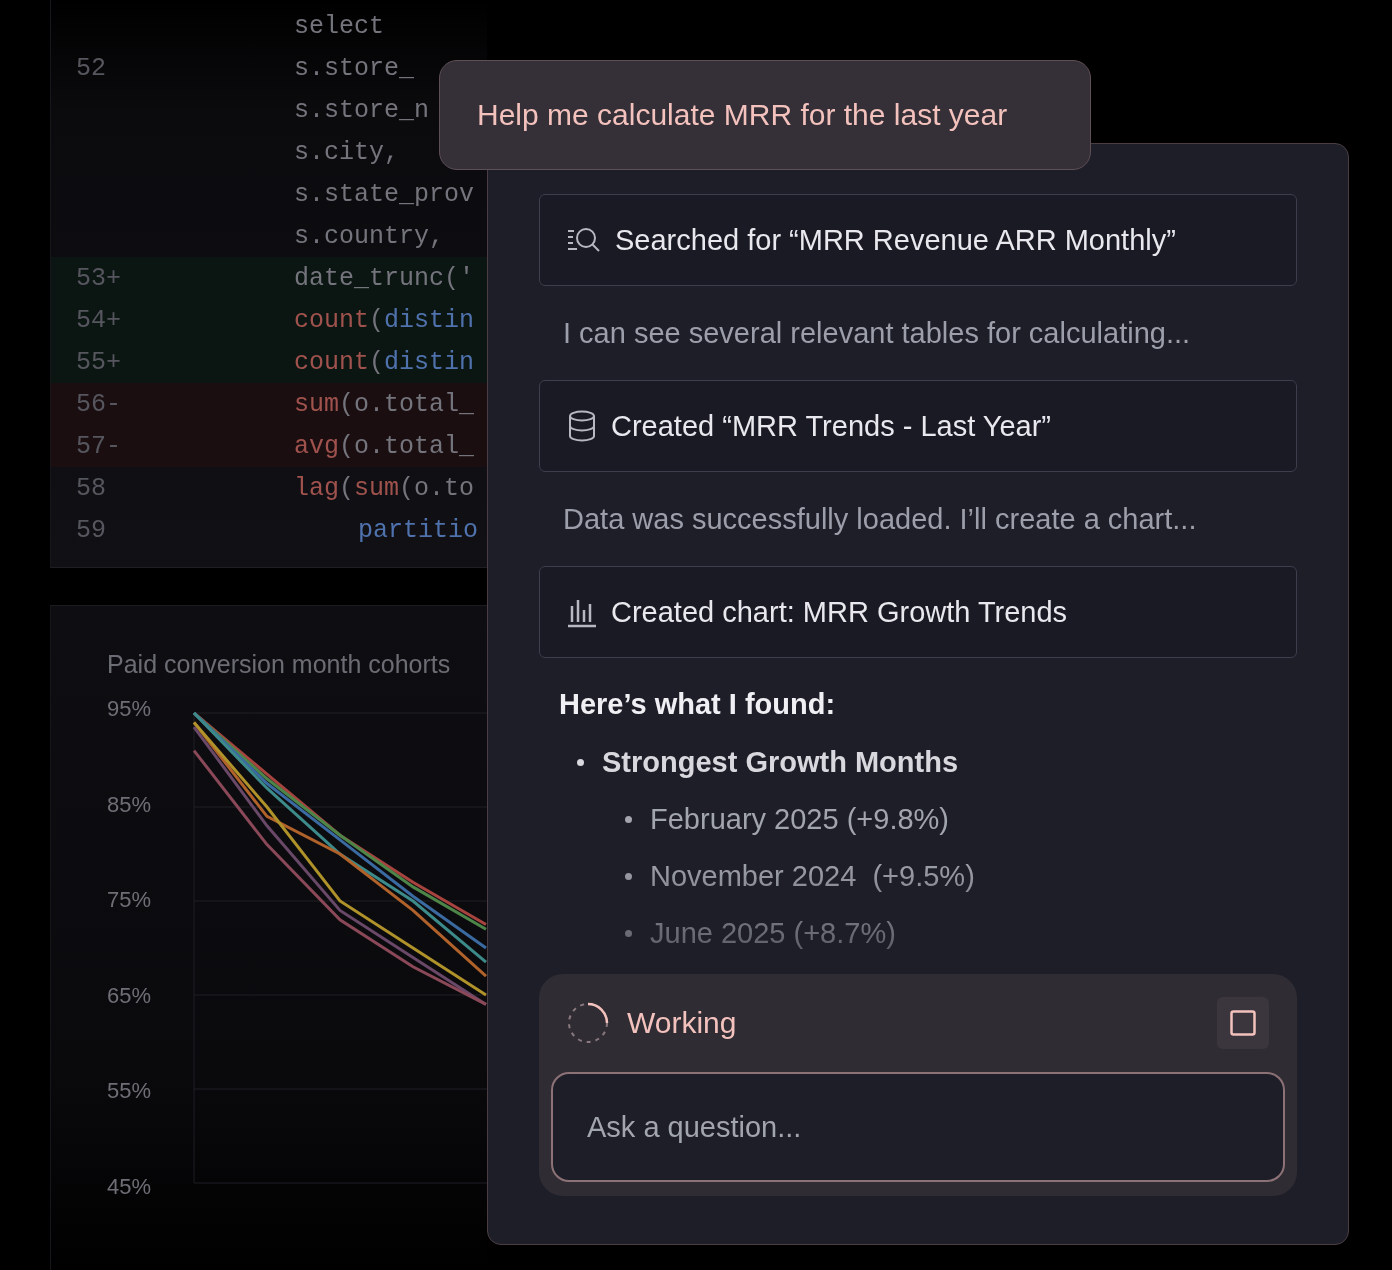  I want to click on y-axis-label: 55%, so click(130, 1091).